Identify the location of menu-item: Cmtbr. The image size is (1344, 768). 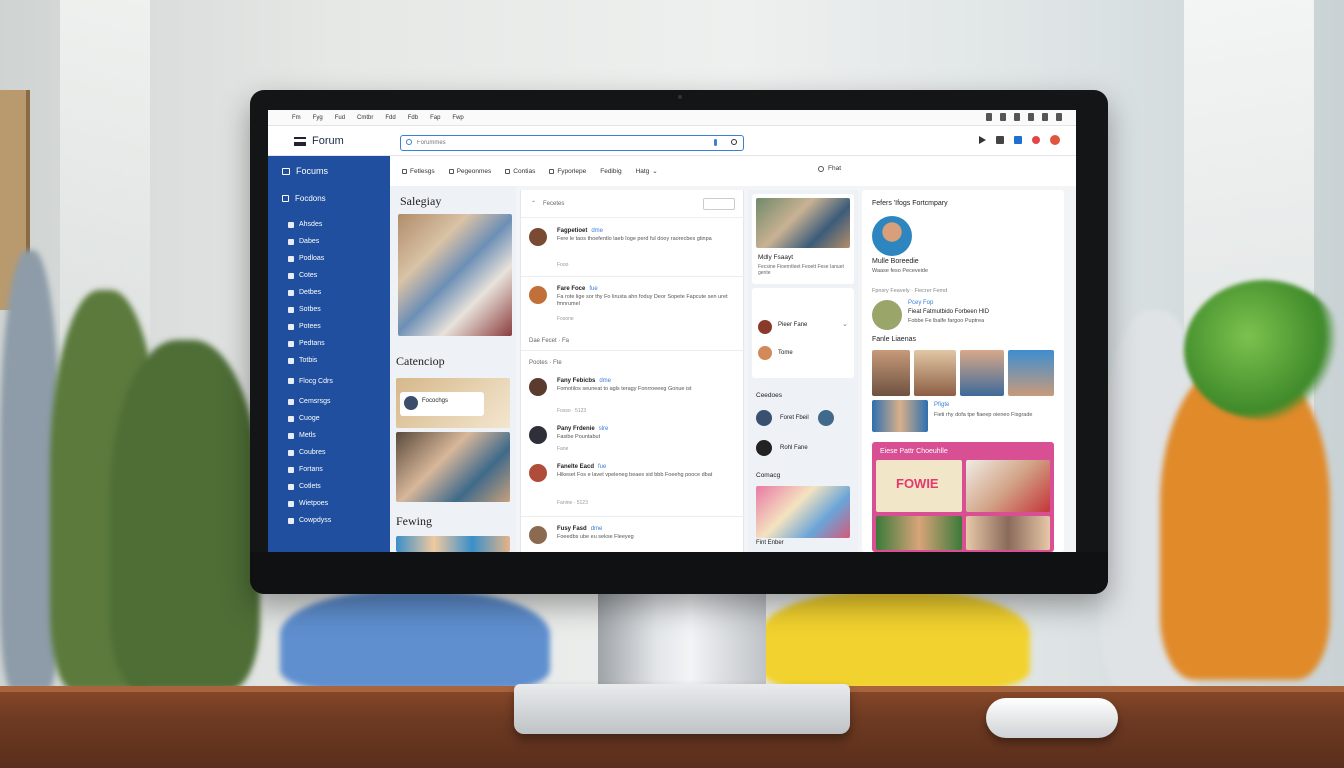
(365, 118).